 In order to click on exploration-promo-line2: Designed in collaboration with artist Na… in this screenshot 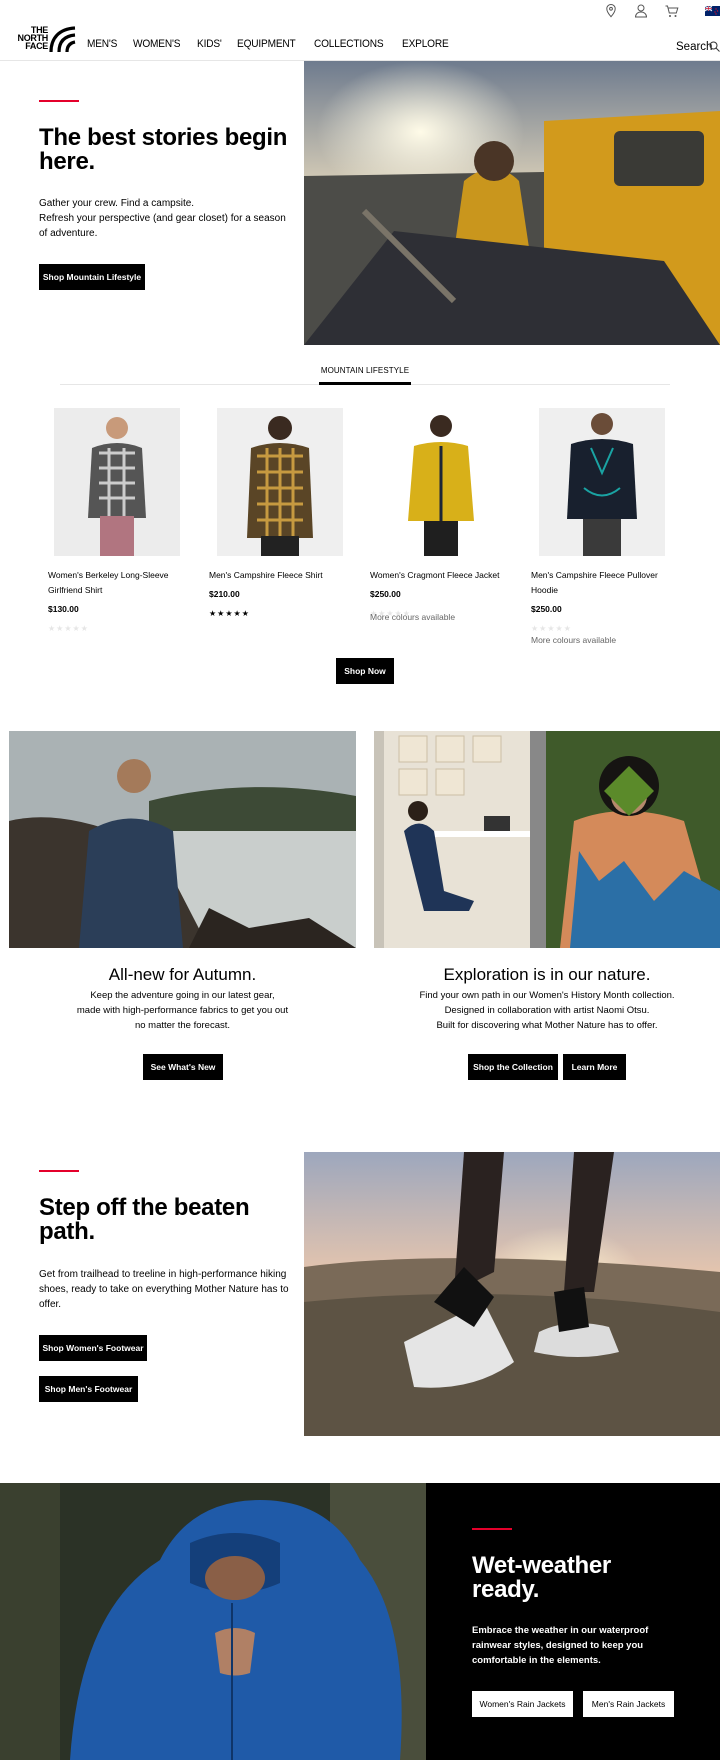, I will do `click(547, 1010)`.